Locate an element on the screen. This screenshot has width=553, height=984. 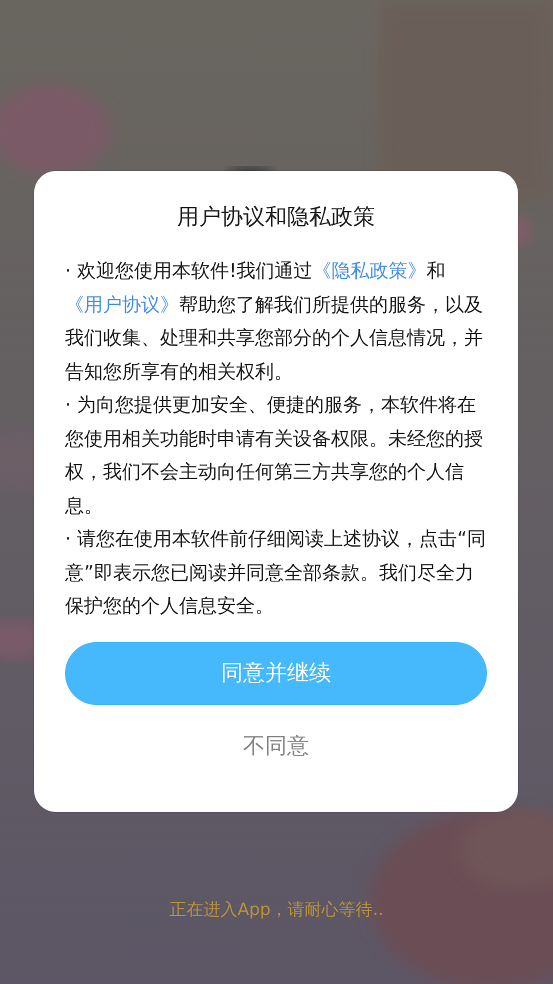
dialog-title: 用户协议和隐私政策 is located at coordinates (276, 218).